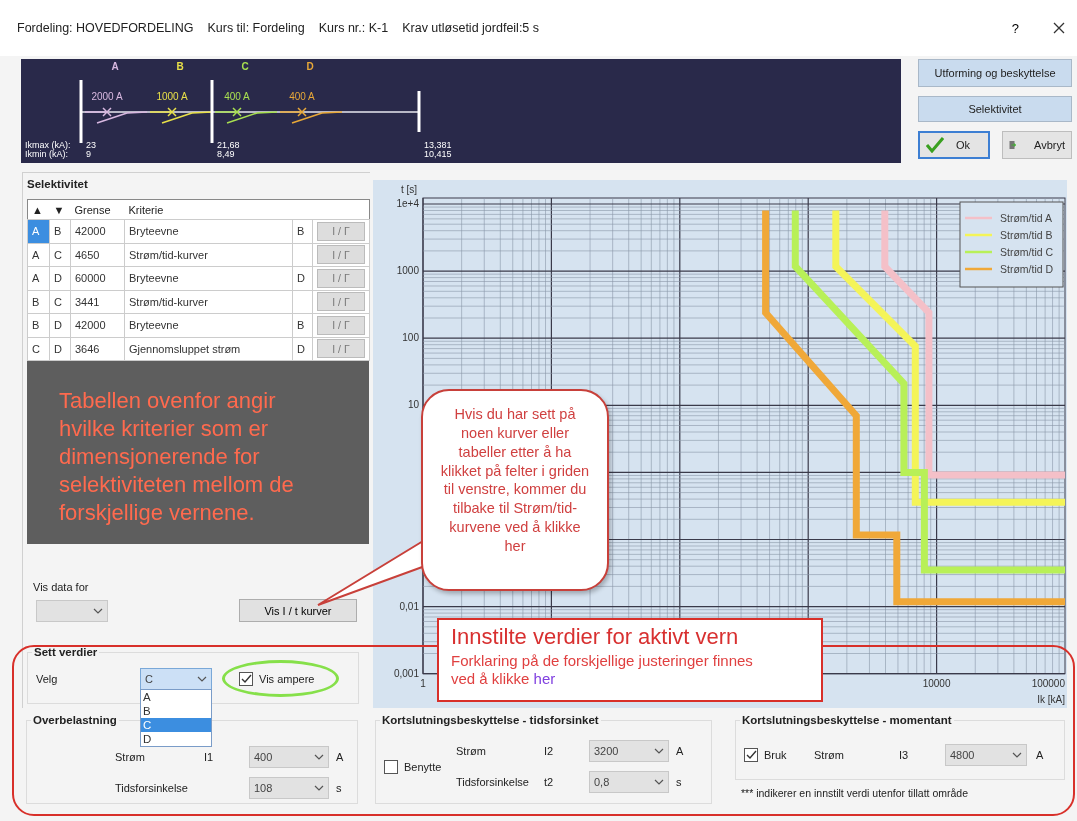  What do you see at coordinates (289, 757) in the screenshot?
I see `dropdown: 400` at bounding box center [289, 757].